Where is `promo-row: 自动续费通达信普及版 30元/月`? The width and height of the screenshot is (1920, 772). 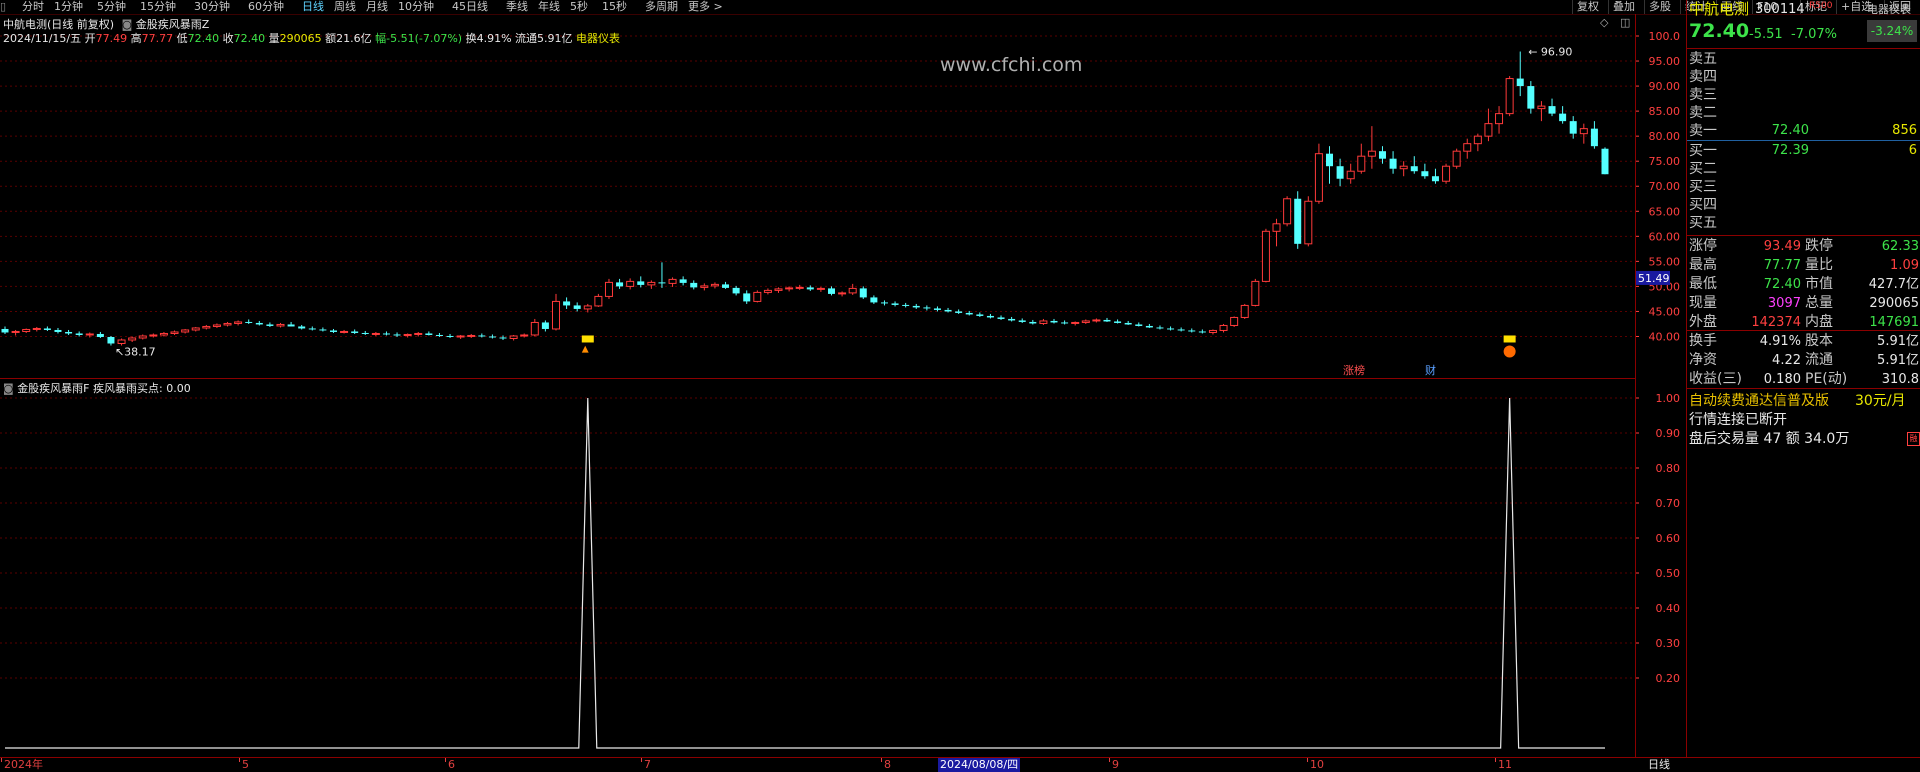 promo-row: 自动续费通达信普及版 30元/月 is located at coordinates (1803, 401).